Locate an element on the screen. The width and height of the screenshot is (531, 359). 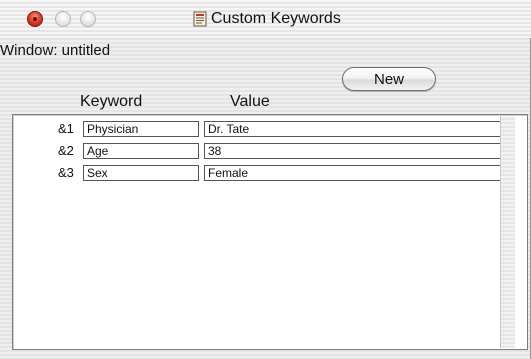
keyword-column-header: Keyword is located at coordinates (111, 101).